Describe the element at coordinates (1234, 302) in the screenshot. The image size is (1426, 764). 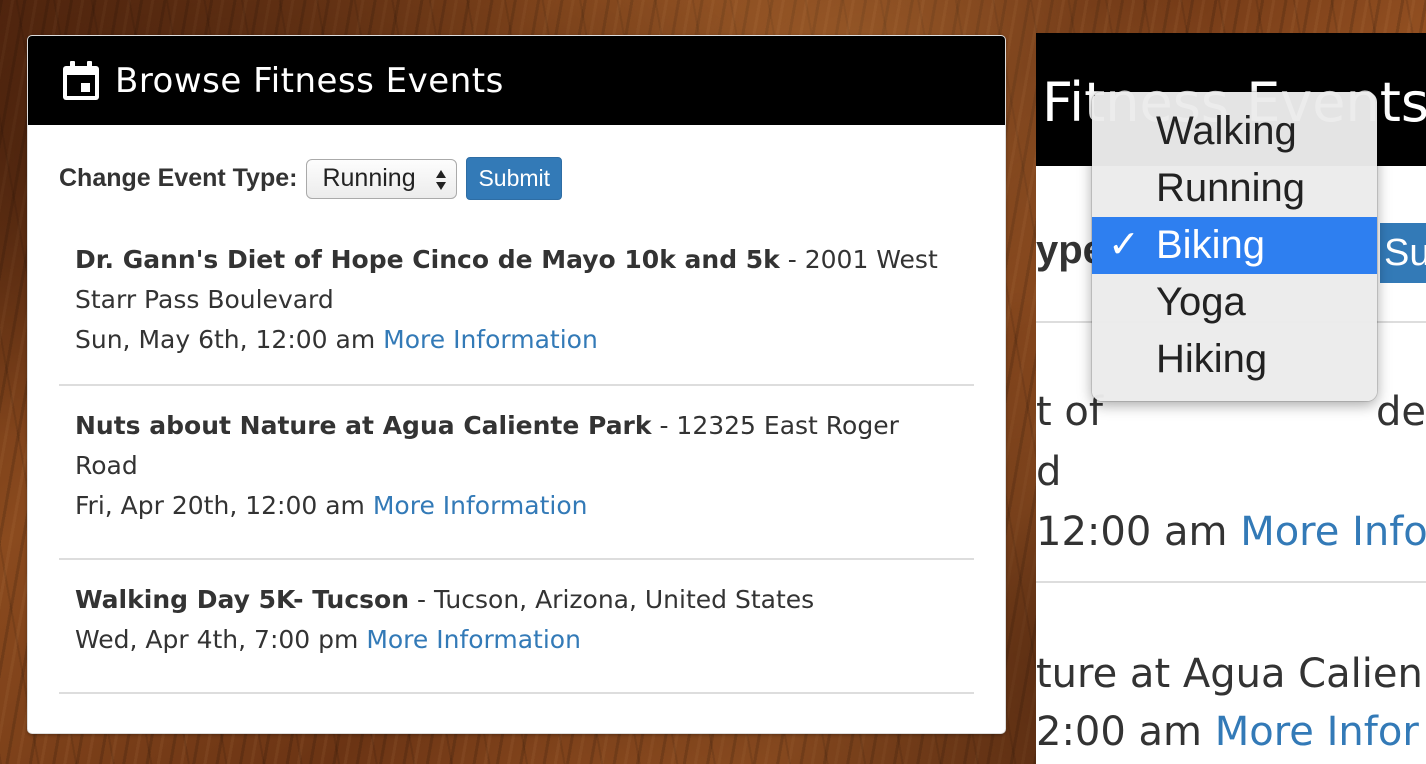
I see `dropdown-option-yoga: Yoga` at that location.